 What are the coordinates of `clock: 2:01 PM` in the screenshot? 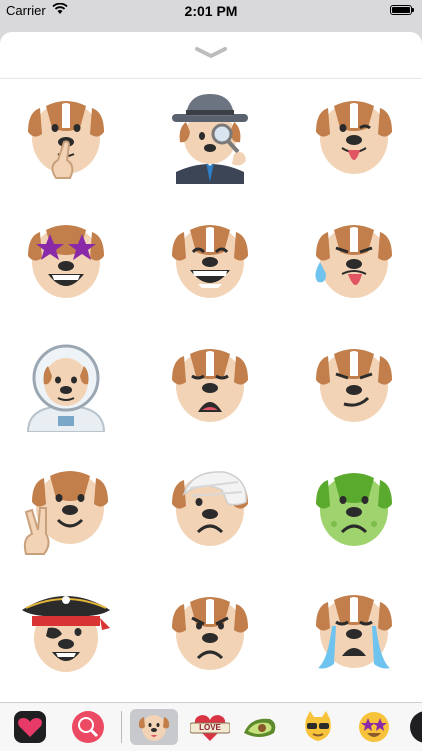 It's located at (211, 11).